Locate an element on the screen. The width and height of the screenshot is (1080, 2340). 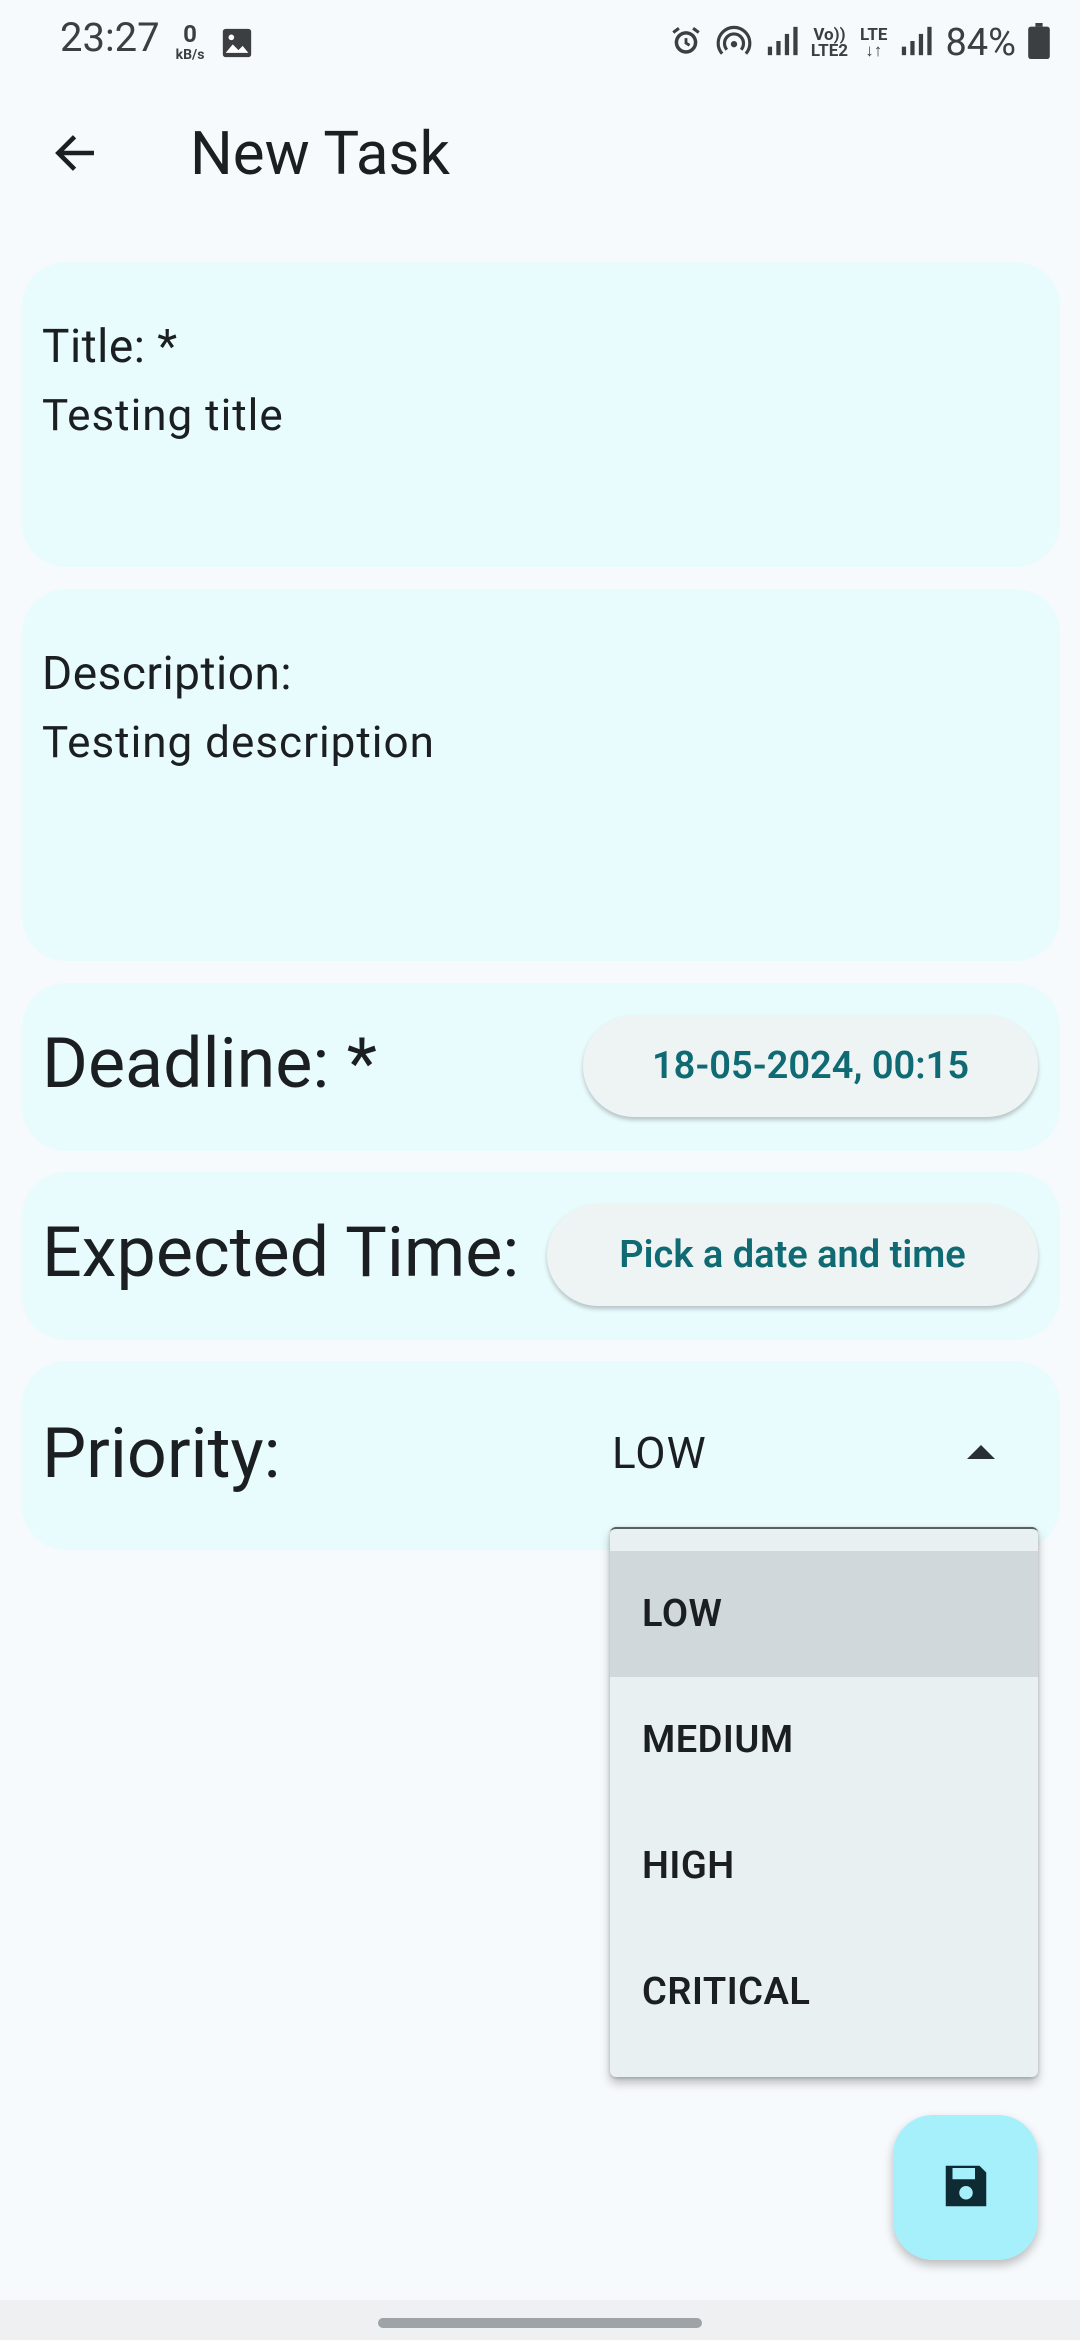
deadline-label: Deadline: * is located at coordinates (209, 1064).